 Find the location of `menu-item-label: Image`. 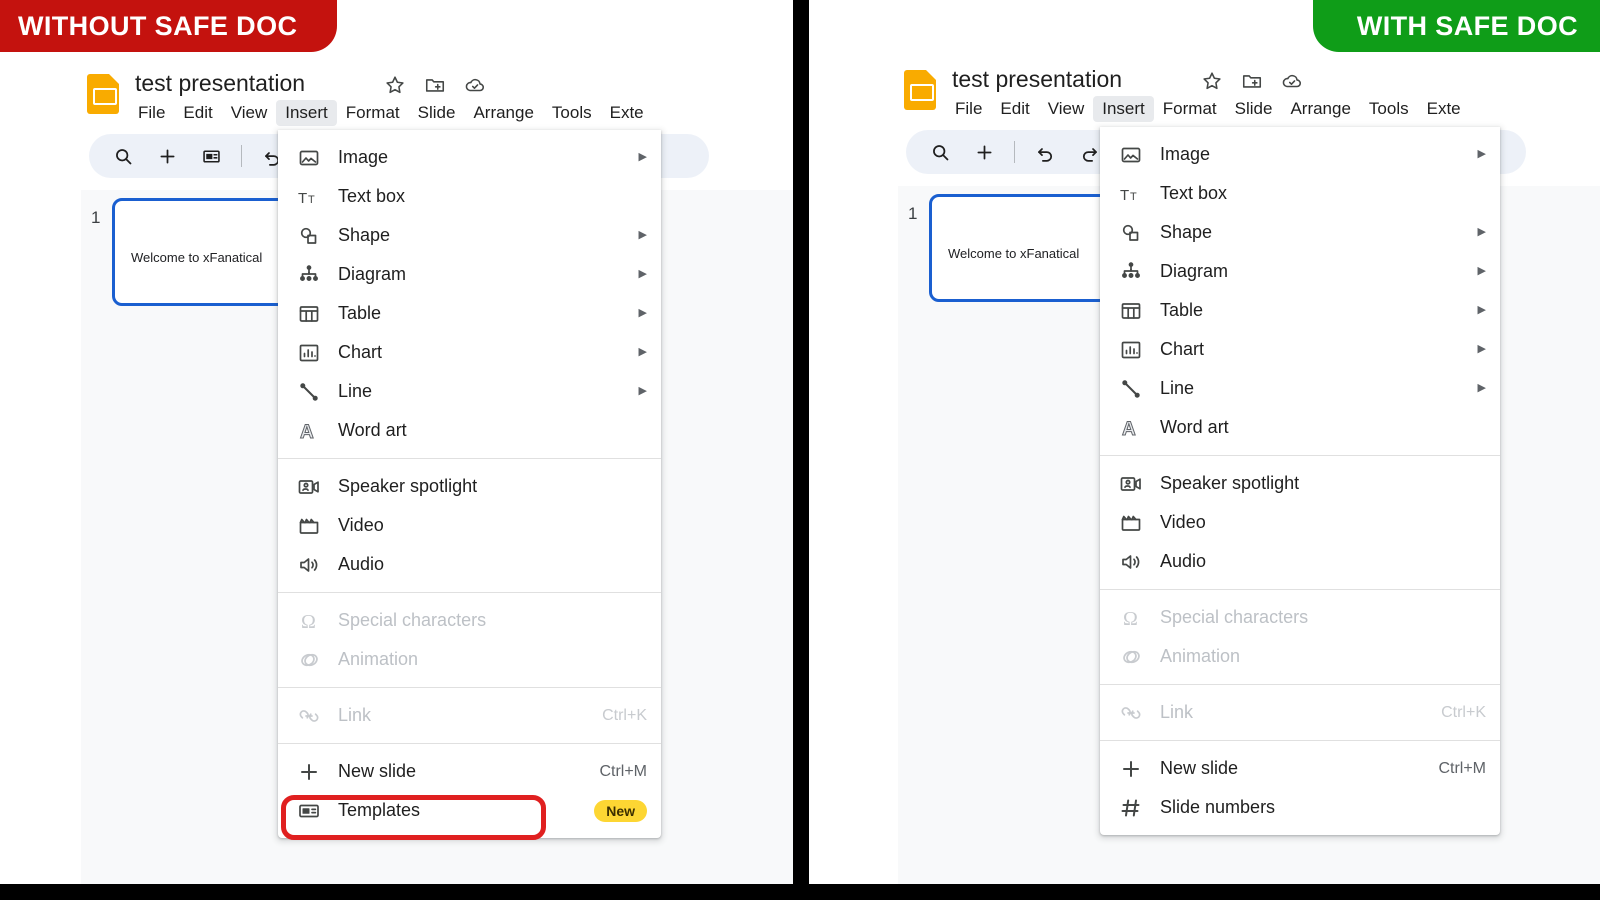

menu-item-label: Image is located at coordinates (363, 157).